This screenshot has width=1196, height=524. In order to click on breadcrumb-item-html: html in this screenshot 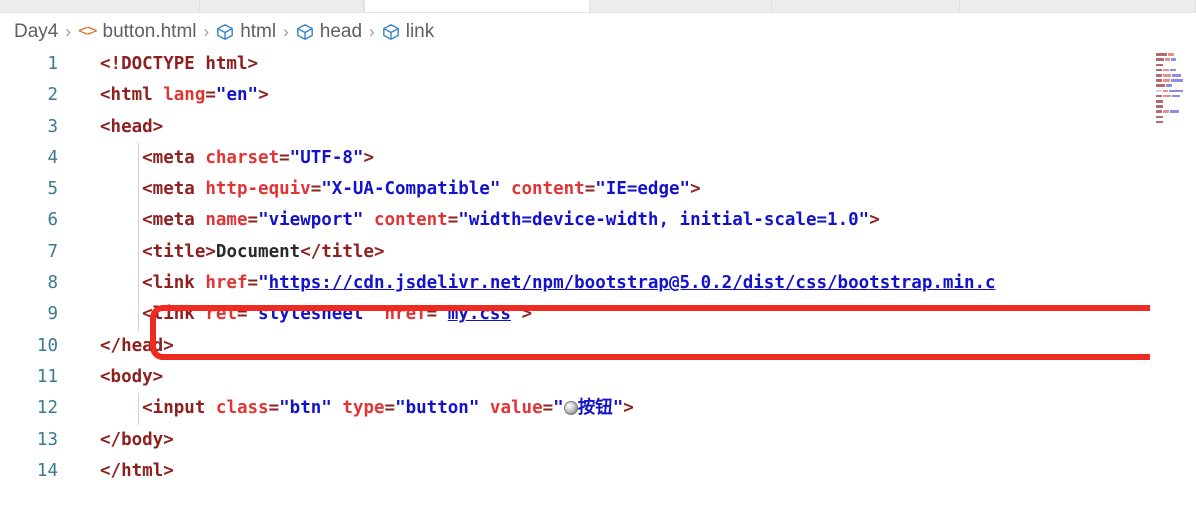, I will do `click(246, 31)`.